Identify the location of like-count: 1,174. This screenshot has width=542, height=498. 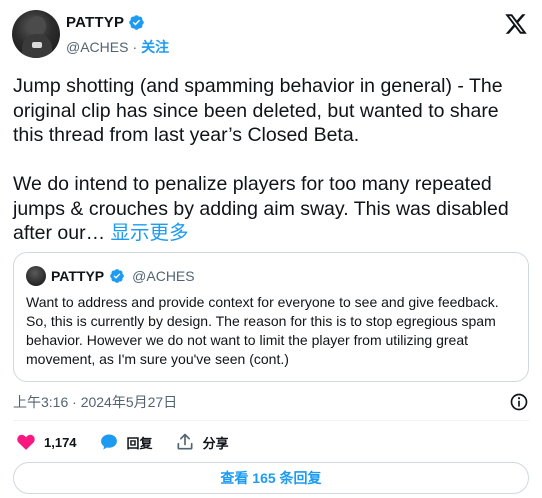
(60, 442).